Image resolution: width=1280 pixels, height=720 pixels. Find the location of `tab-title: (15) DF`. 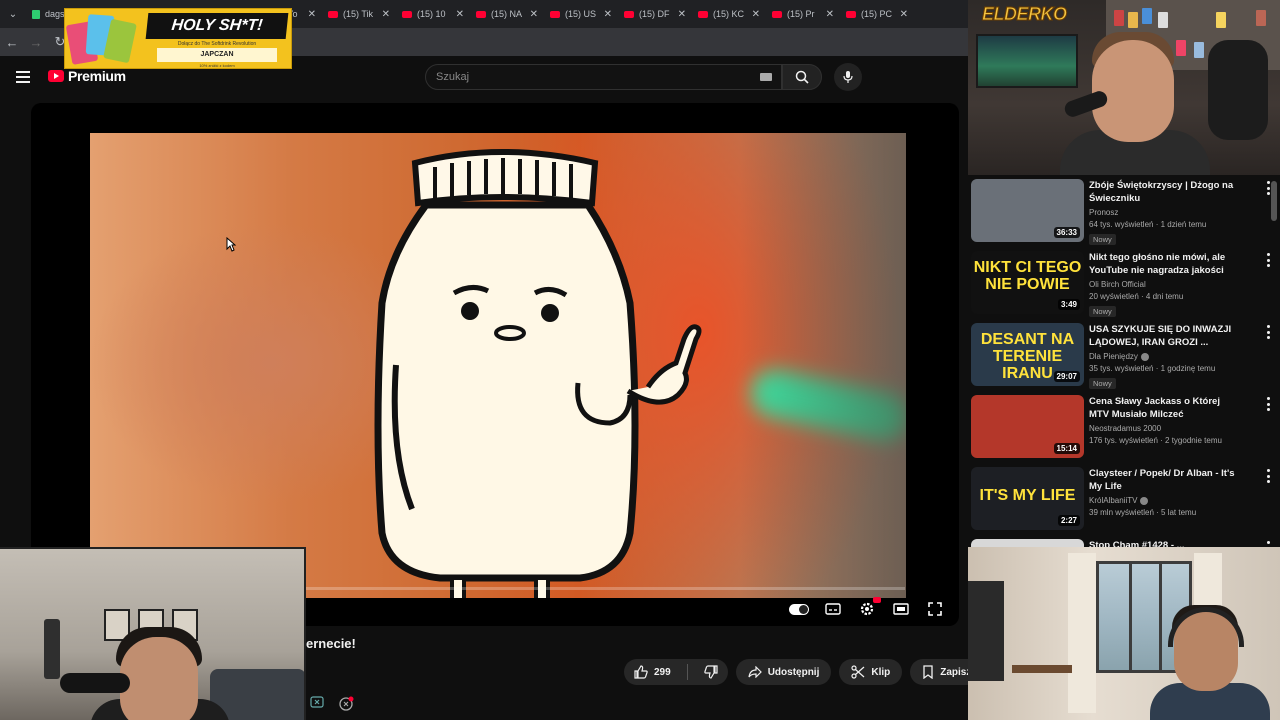

tab-title: (15) DF is located at coordinates (654, 14).